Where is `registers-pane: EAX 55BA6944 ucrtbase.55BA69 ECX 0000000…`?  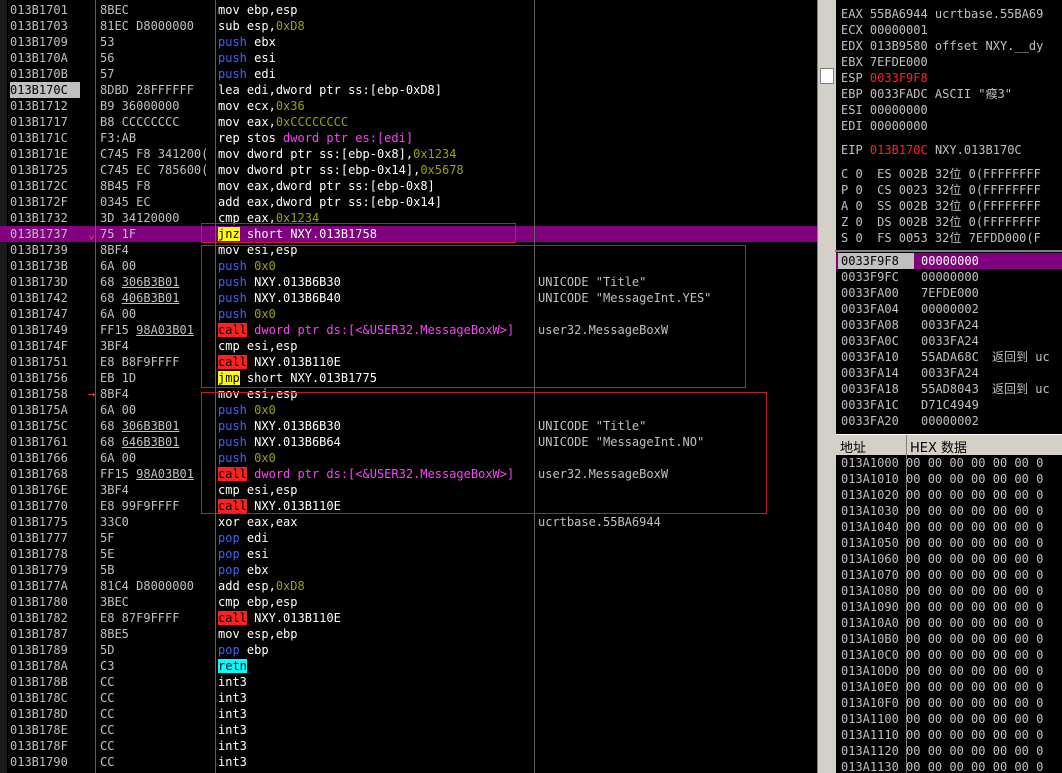
registers-pane: EAX 55BA6944 ucrtbase.55BA69 ECX 0000000… is located at coordinates (949, 125).